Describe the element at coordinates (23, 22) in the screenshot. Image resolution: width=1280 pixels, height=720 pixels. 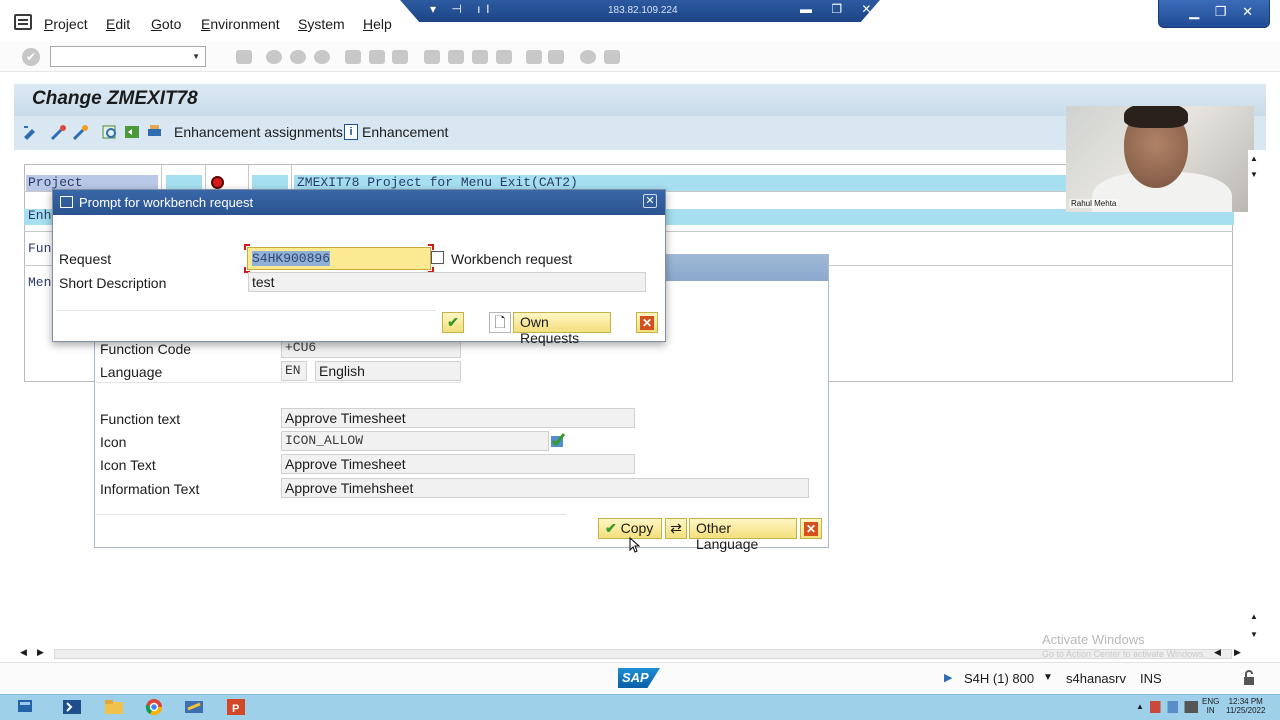
I see `sap-menu-icon` at that location.